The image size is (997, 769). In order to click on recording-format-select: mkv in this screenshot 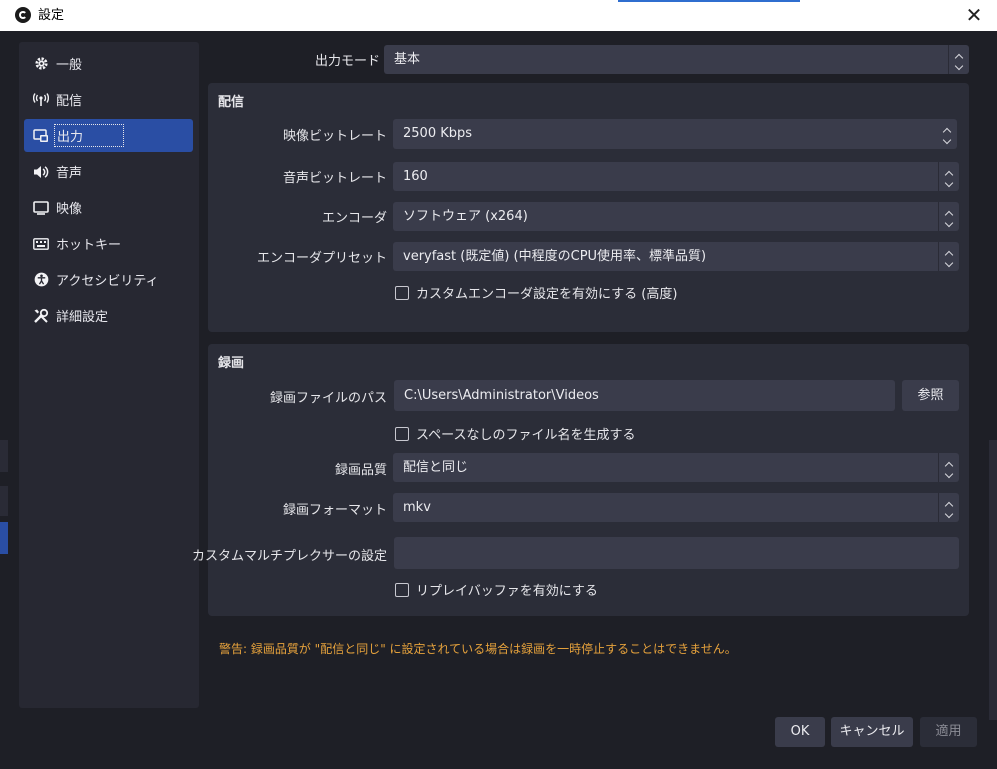, I will do `click(676, 507)`.